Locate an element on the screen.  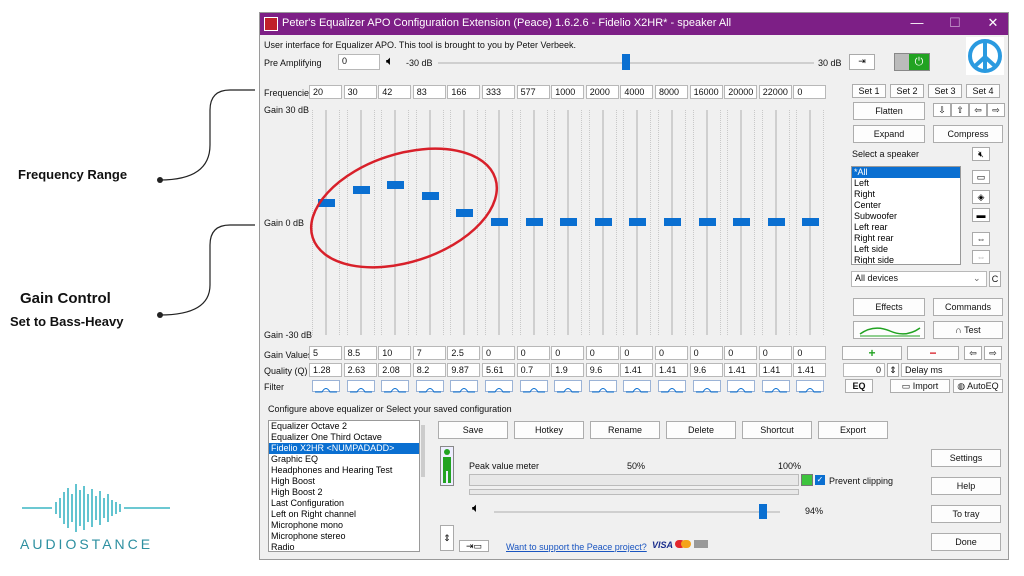
to-tray-button: To tray is located at coordinates (966, 514).